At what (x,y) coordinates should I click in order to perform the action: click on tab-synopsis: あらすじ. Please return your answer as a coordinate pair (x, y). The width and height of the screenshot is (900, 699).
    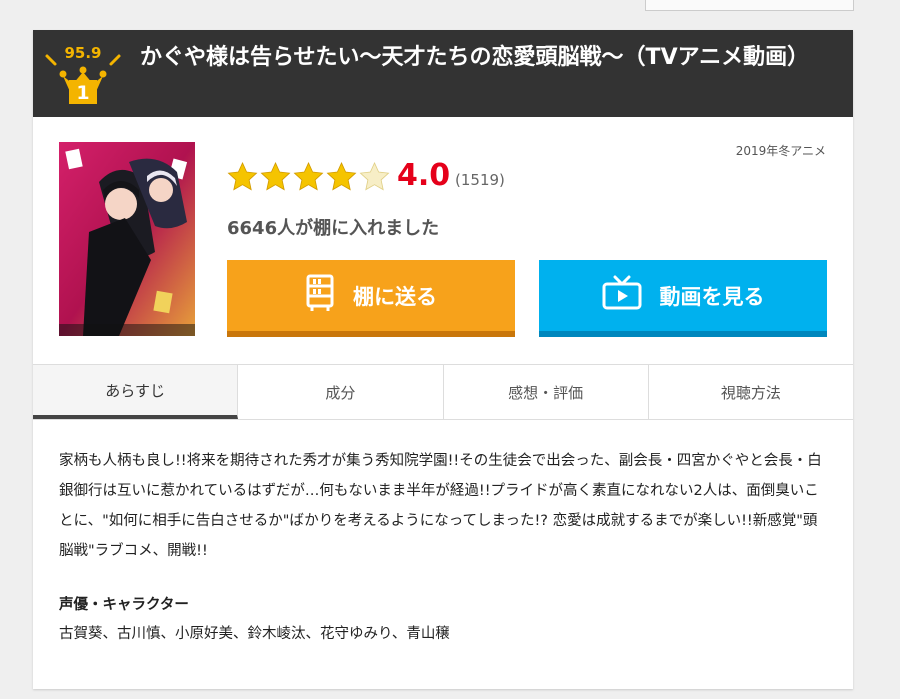
    Looking at the image, I should click on (136, 392).